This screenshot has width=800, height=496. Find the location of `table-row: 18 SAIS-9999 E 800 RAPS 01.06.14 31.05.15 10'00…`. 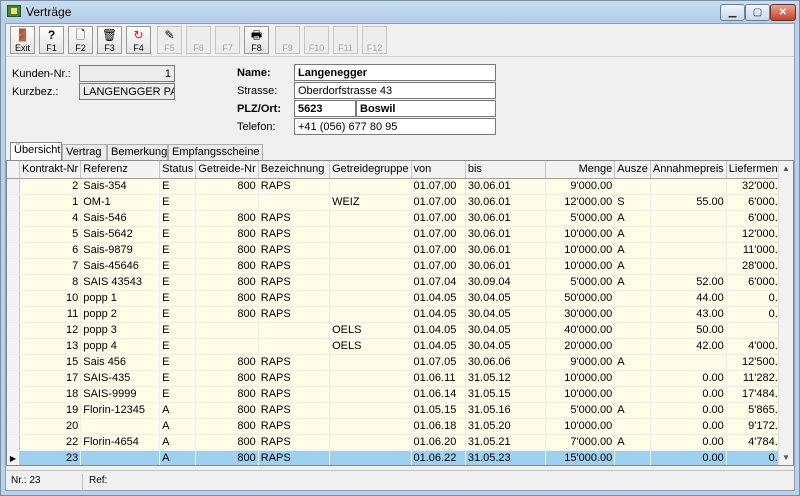

table-row: 18 SAIS-9999 E 800 RAPS 01.06.14 31.05.15 10'00… is located at coordinates (400, 394).